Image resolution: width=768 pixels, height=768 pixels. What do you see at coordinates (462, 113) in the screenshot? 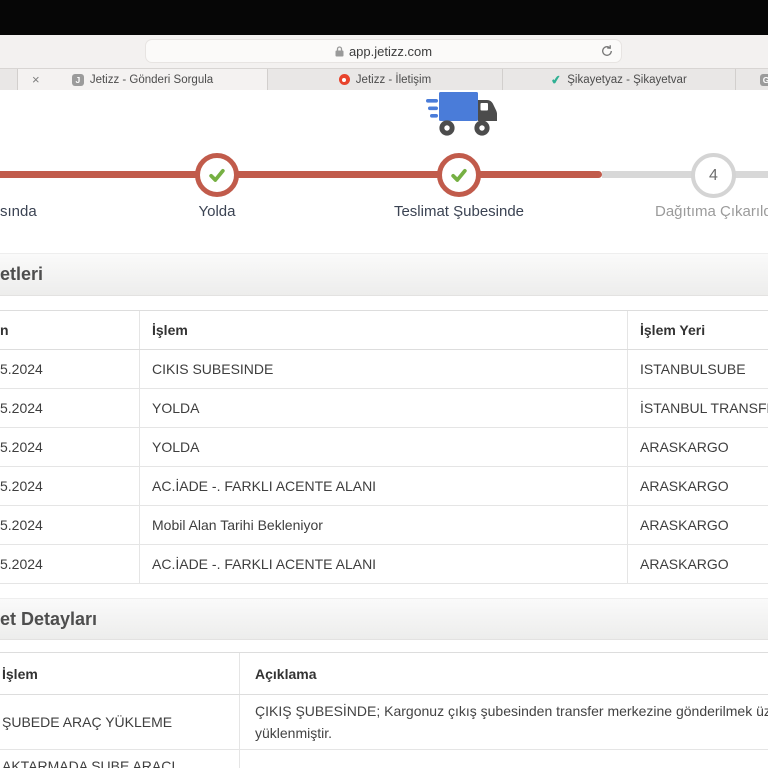
I see `delivery-truck-icon` at bounding box center [462, 113].